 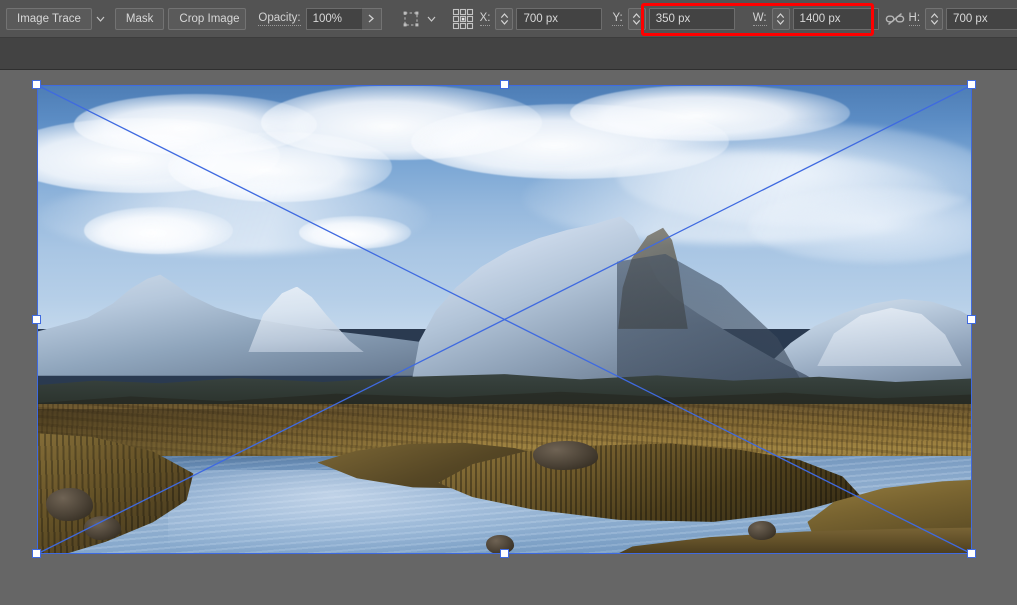 I want to click on broken-chain-link-icon, so click(x=895, y=19).